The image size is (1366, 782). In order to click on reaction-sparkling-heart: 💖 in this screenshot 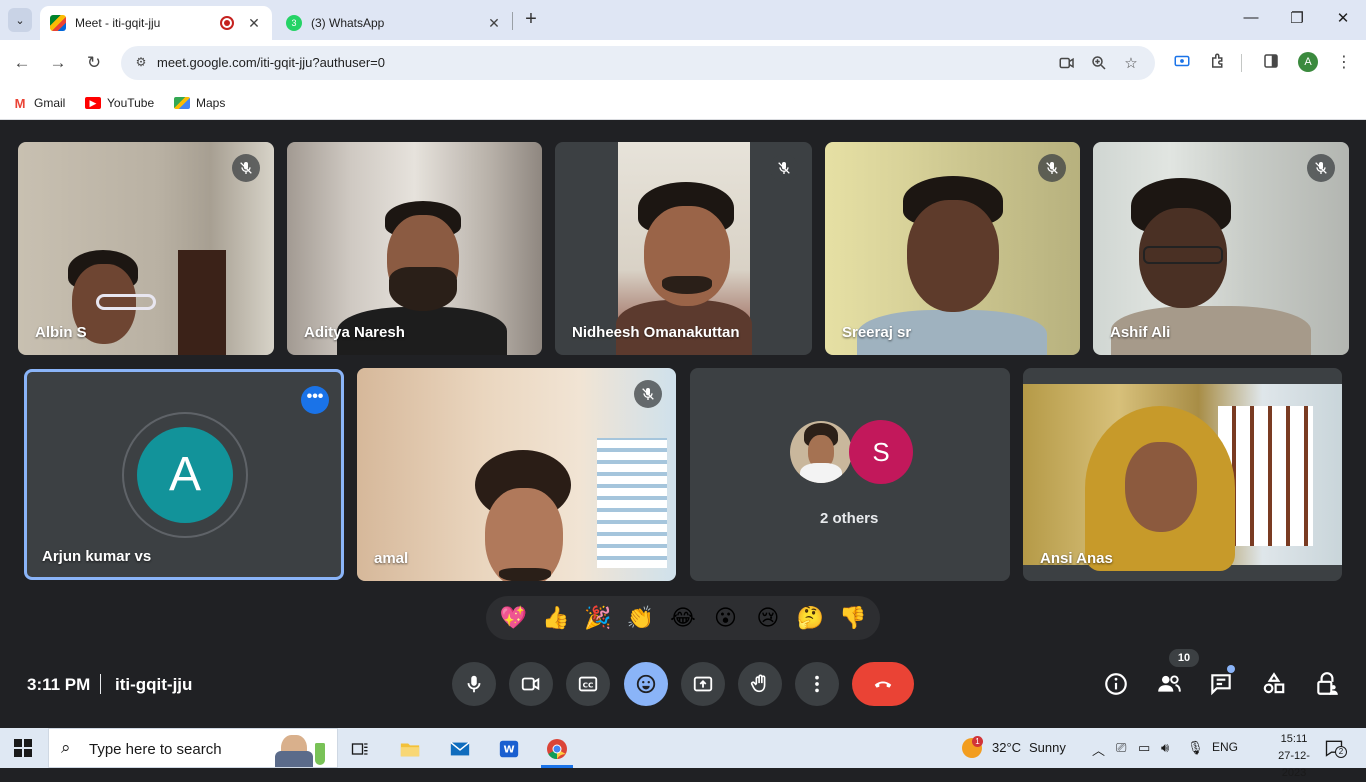, I will do `click(513, 618)`.